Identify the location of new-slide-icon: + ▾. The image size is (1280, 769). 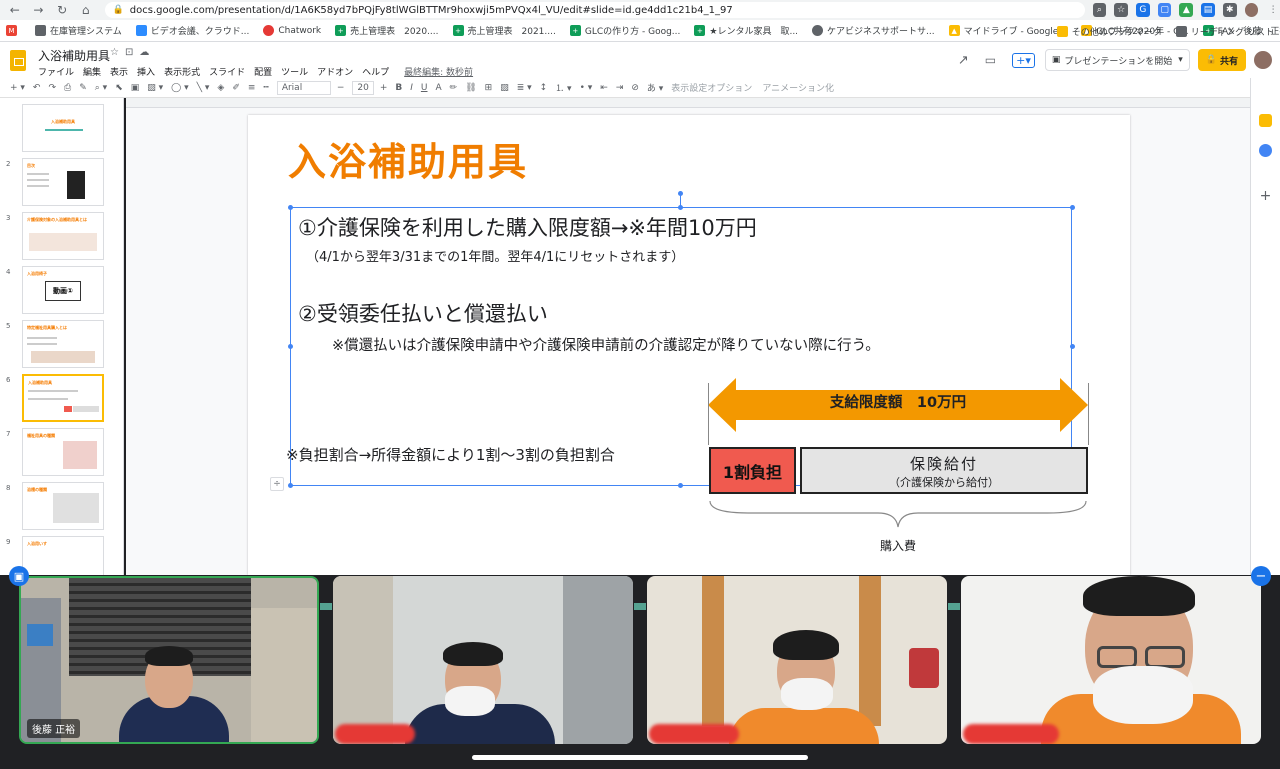
(17, 88).